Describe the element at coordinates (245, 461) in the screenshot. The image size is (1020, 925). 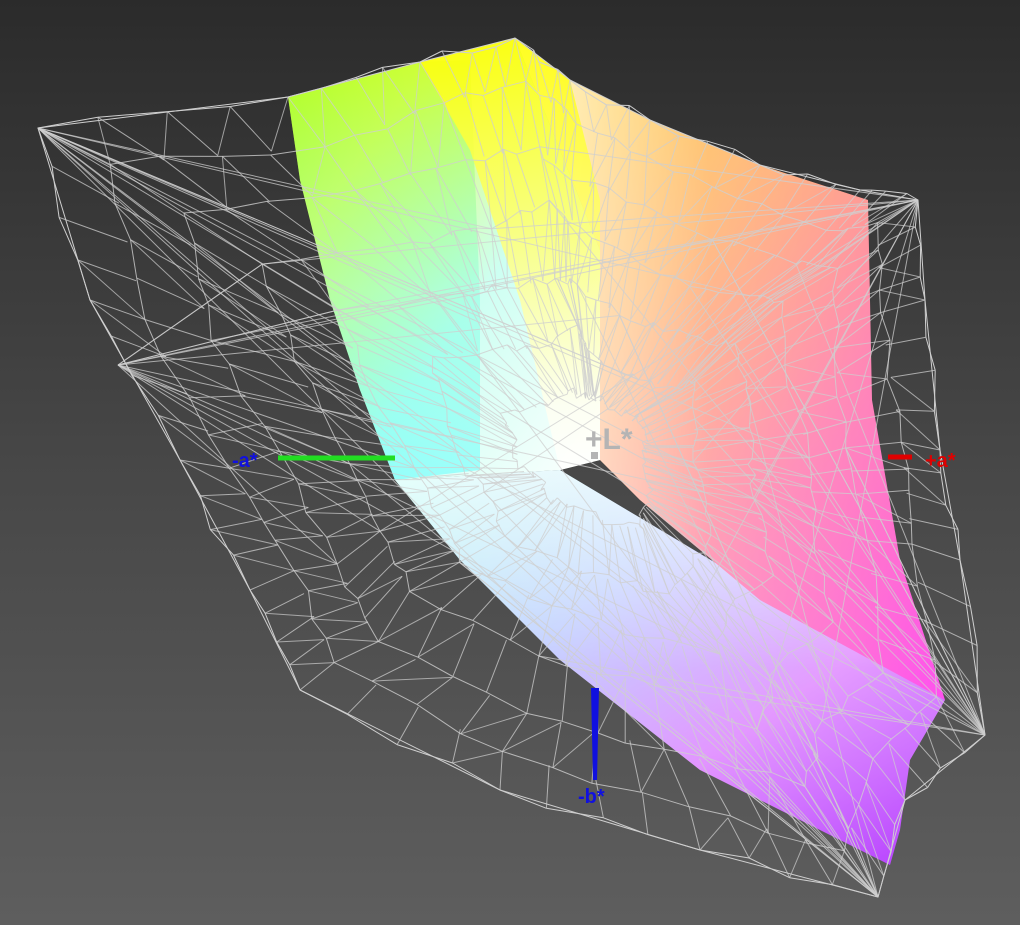
I see `minus-a-axis-label: -a*` at that location.